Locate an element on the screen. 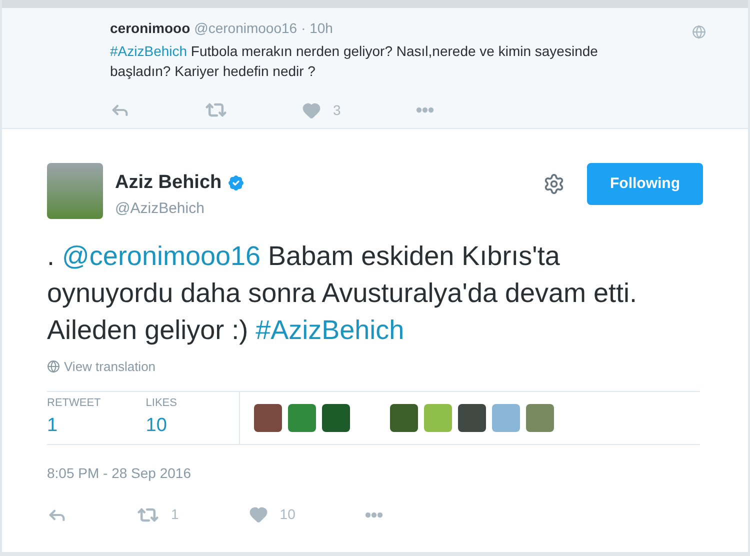  hashtag-link: #AzizBehich is located at coordinates (149, 51).